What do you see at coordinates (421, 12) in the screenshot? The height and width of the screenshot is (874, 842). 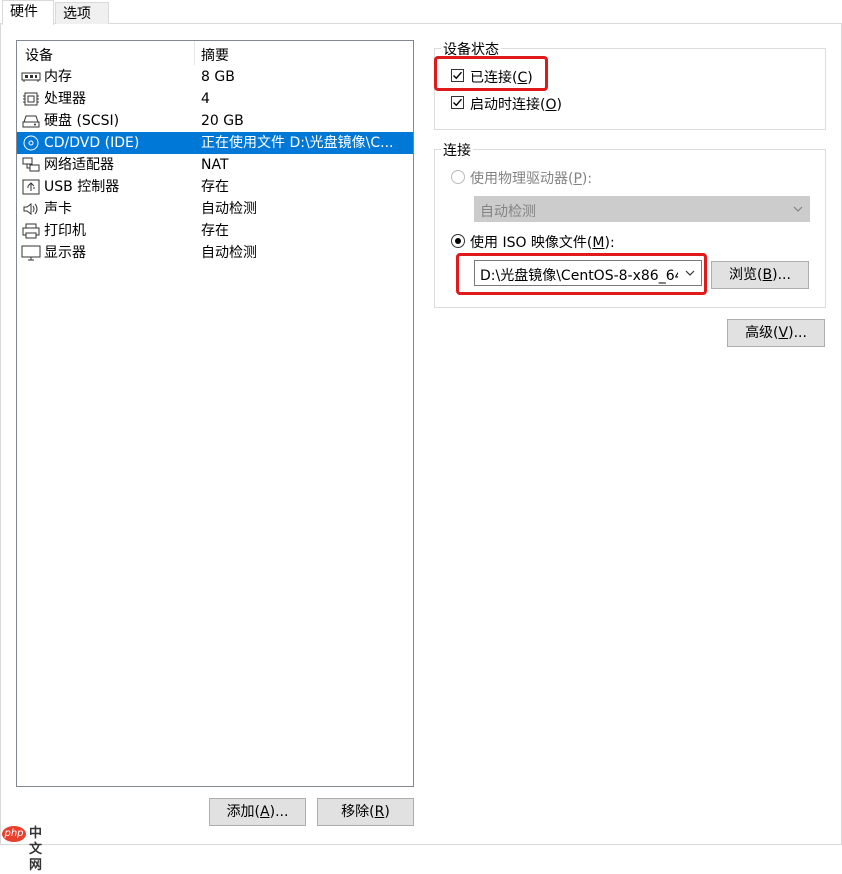 I see `tab-bar: 硬件 选项` at bounding box center [421, 12].